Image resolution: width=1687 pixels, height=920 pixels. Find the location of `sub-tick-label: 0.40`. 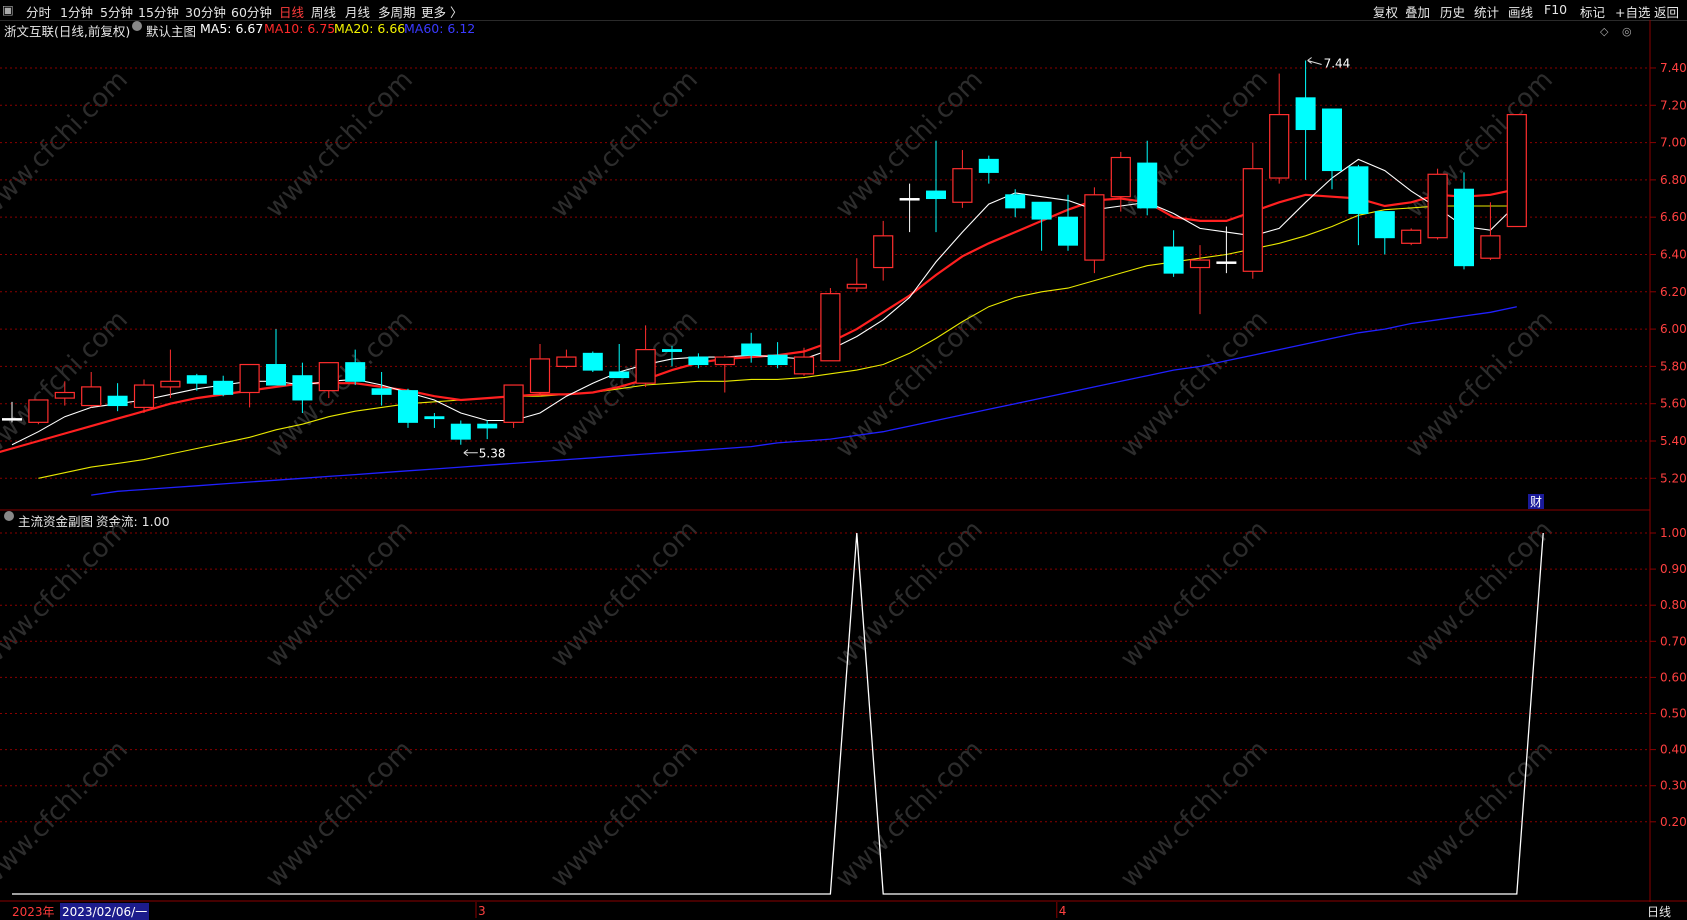

sub-tick-label: 0.40 is located at coordinates (1673, 750).